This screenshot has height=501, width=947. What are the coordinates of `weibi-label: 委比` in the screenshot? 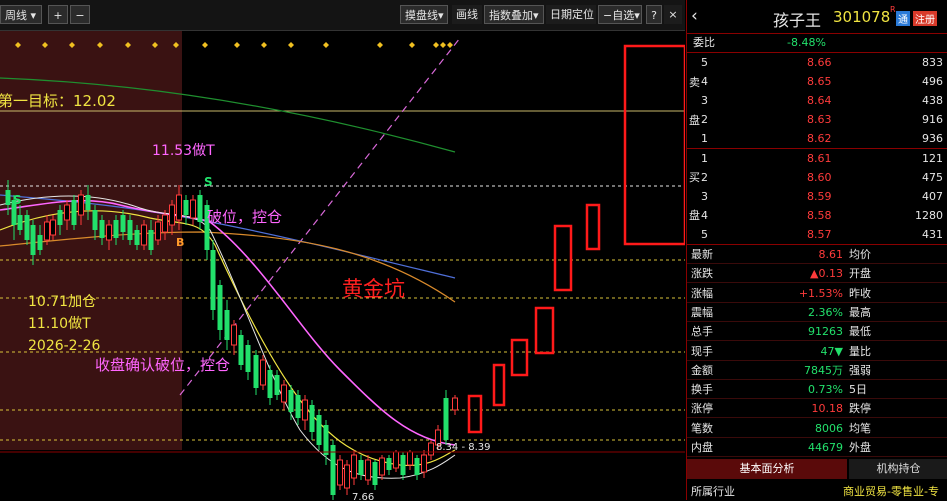 It's located at (704, 42).